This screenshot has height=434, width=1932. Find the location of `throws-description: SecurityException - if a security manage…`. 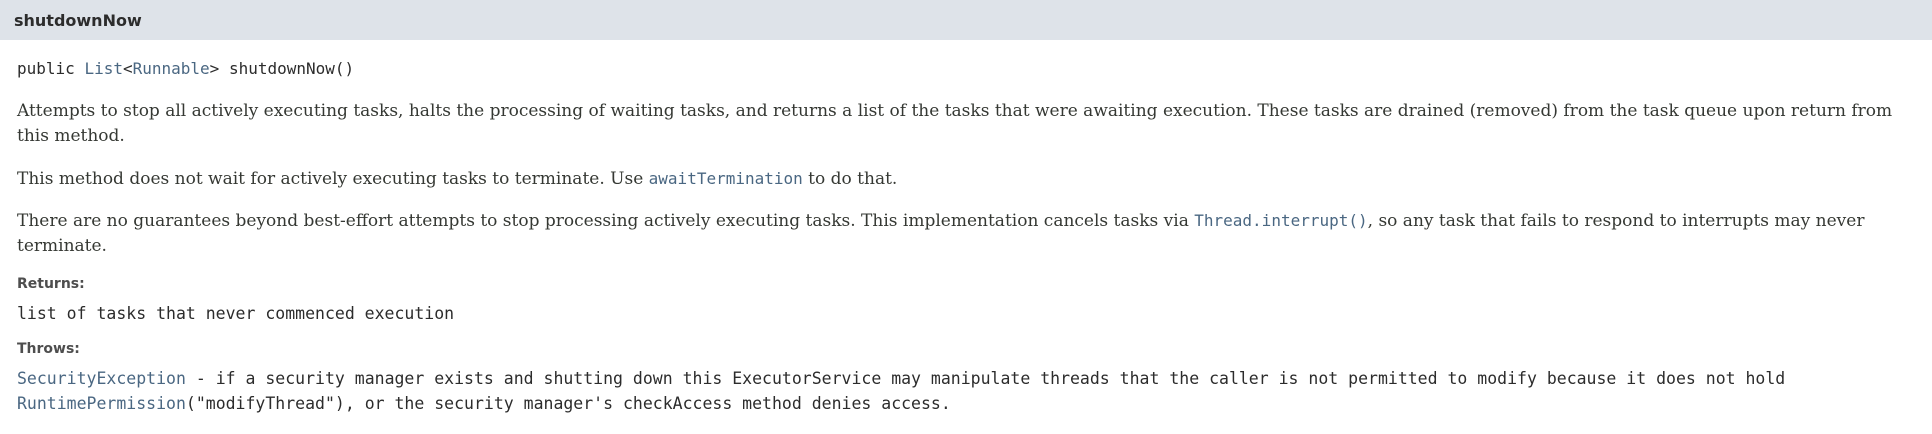

throws-description: SecurityException - if a security manage… is located at coordinates (967, 391).